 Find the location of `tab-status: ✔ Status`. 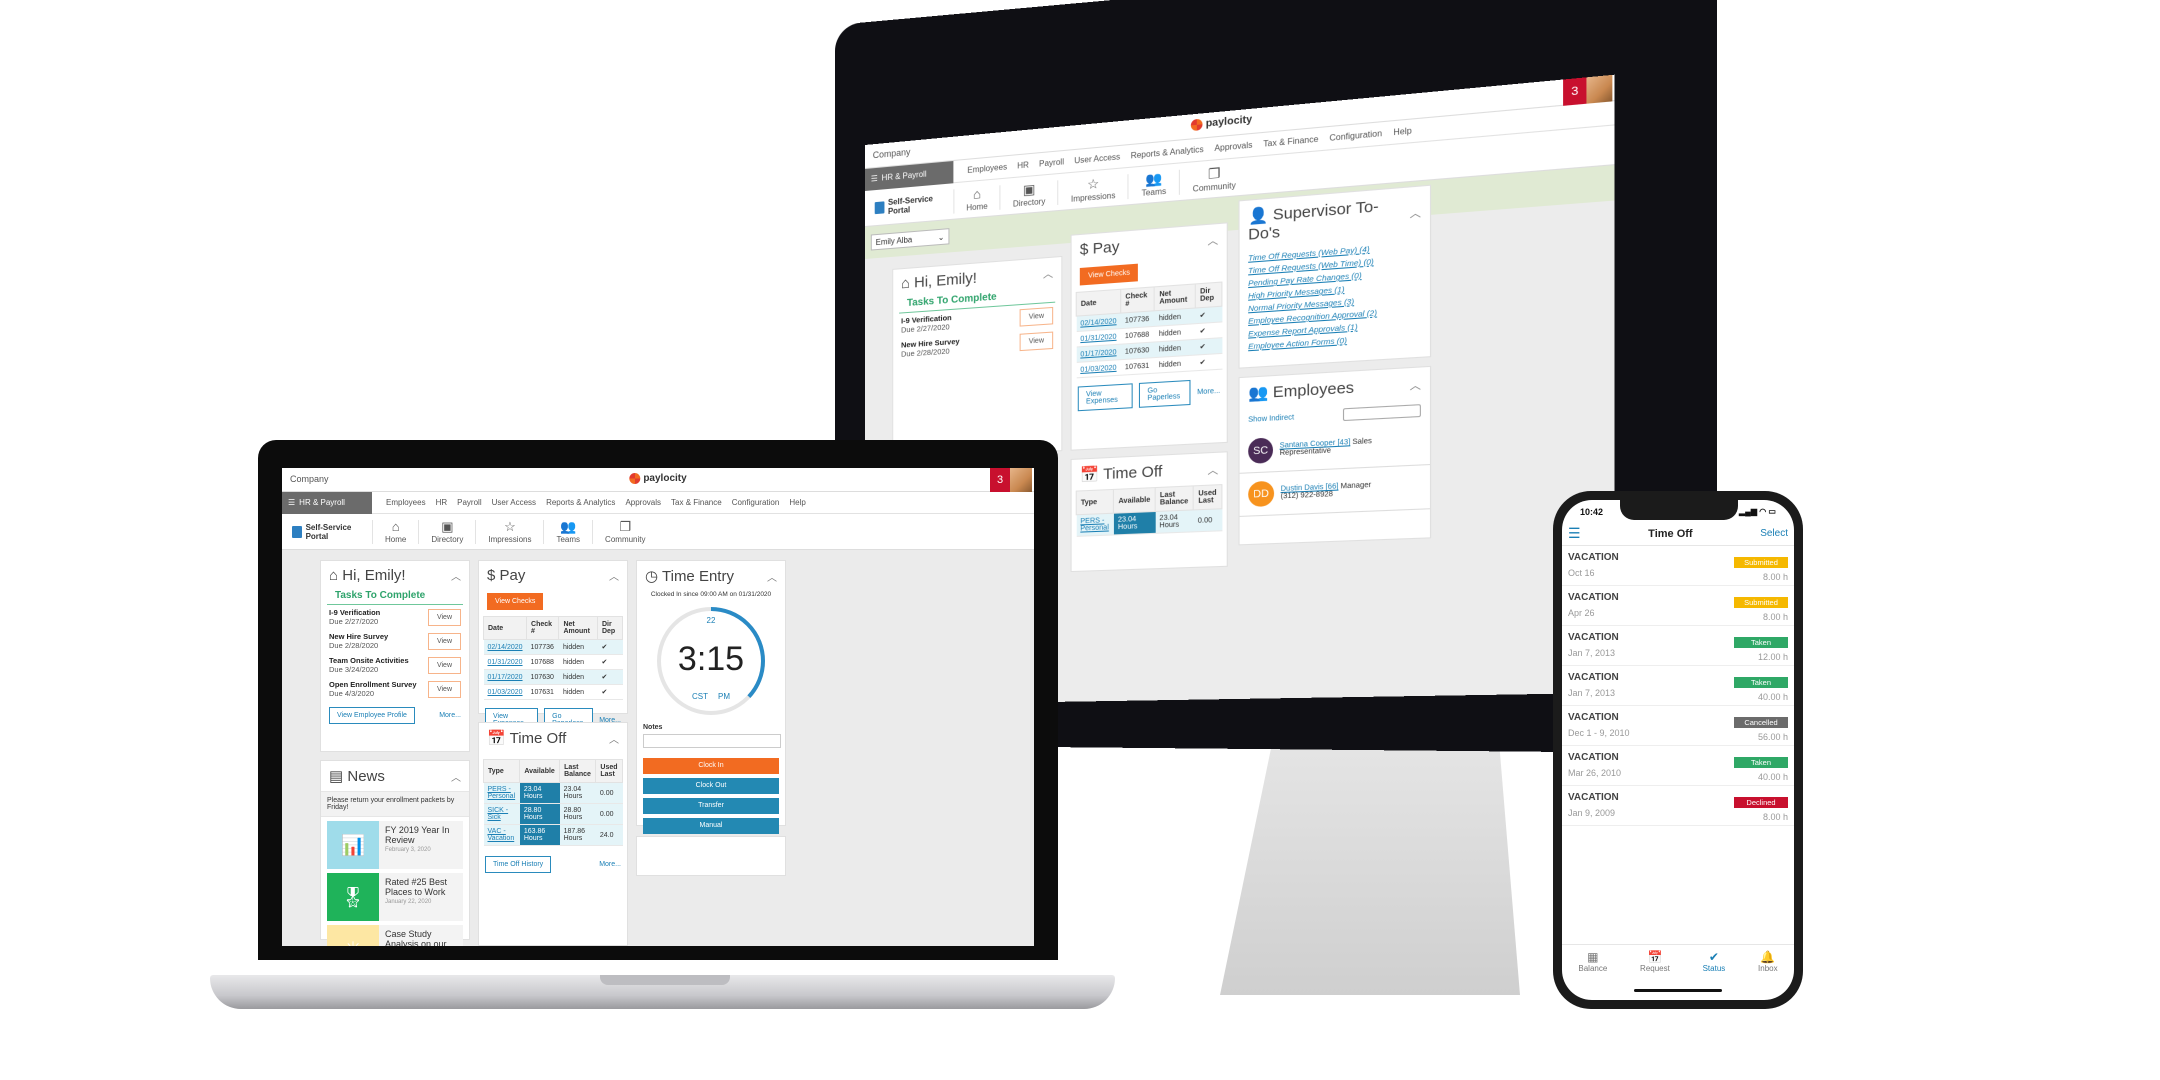

tab-status: ✔ Status is located at coordinates (1714, 961).